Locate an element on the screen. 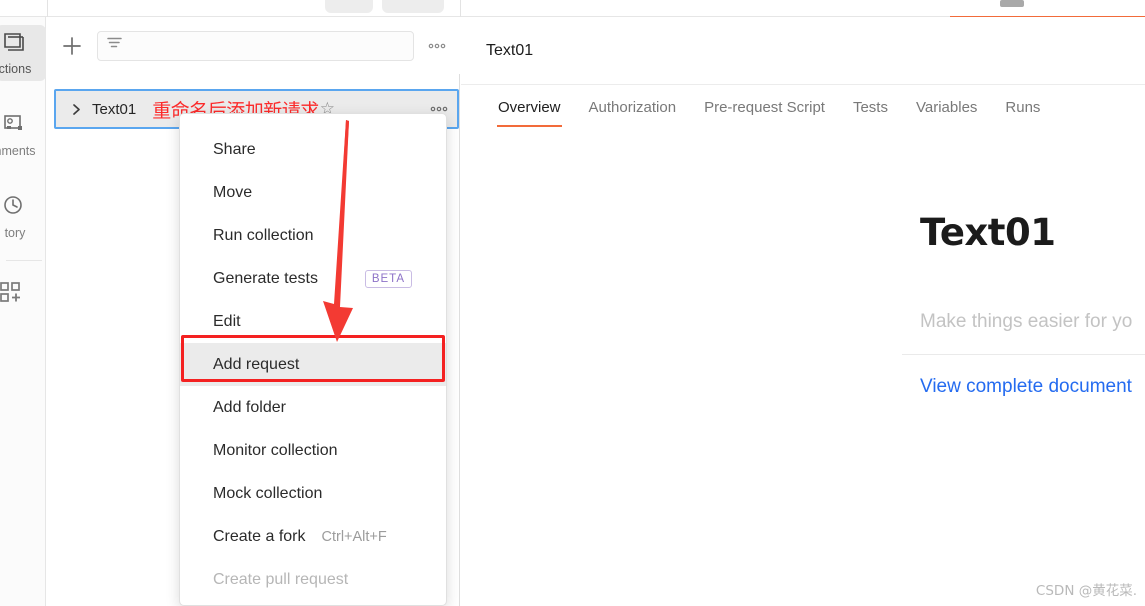 The image size is (1145, 606). menu-item-label: Generate tests is located at coordinates (265, 278).